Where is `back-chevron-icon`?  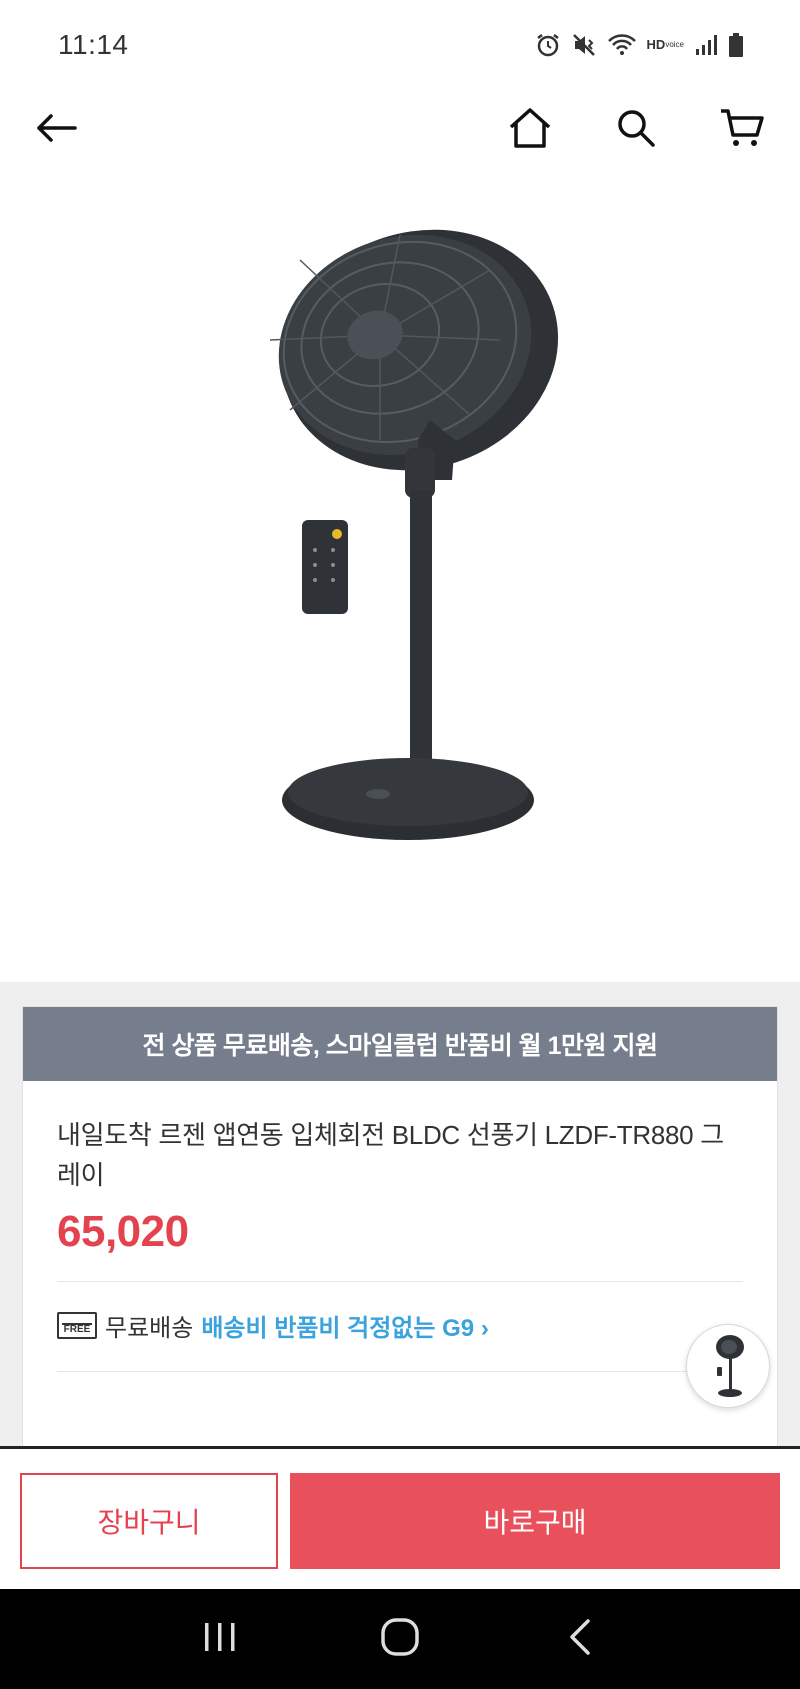
back-chevron-icon is located at coordinates (580, 1639).